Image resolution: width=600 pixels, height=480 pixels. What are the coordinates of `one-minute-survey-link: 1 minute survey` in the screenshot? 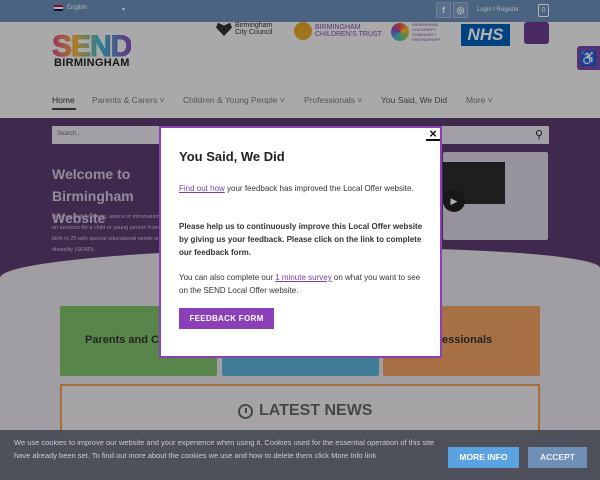 It's located at (303, 277).